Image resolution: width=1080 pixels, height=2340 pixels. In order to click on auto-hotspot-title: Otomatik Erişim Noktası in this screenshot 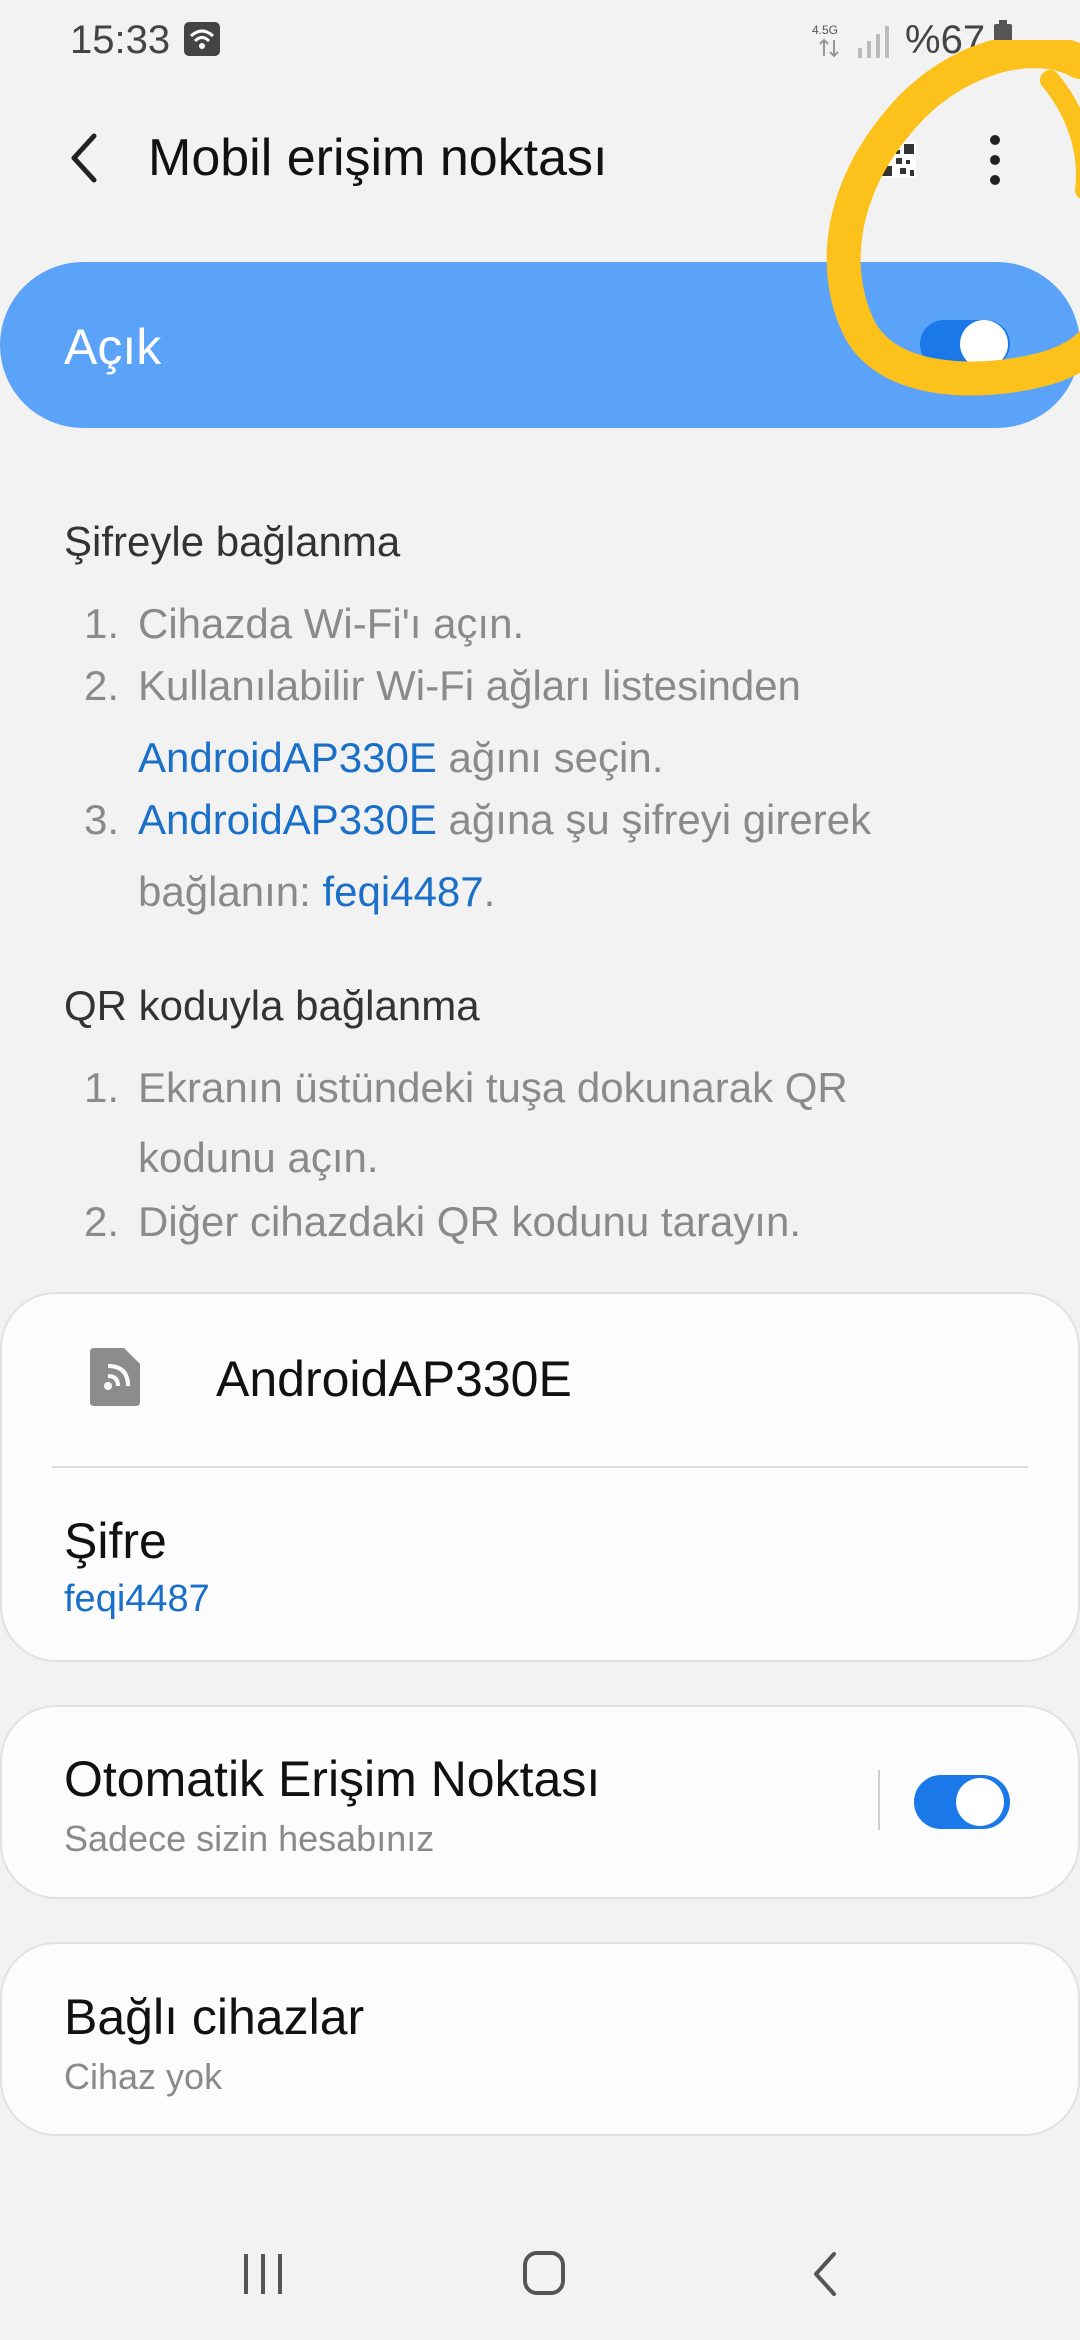, I will do `click(332, 1779)`.